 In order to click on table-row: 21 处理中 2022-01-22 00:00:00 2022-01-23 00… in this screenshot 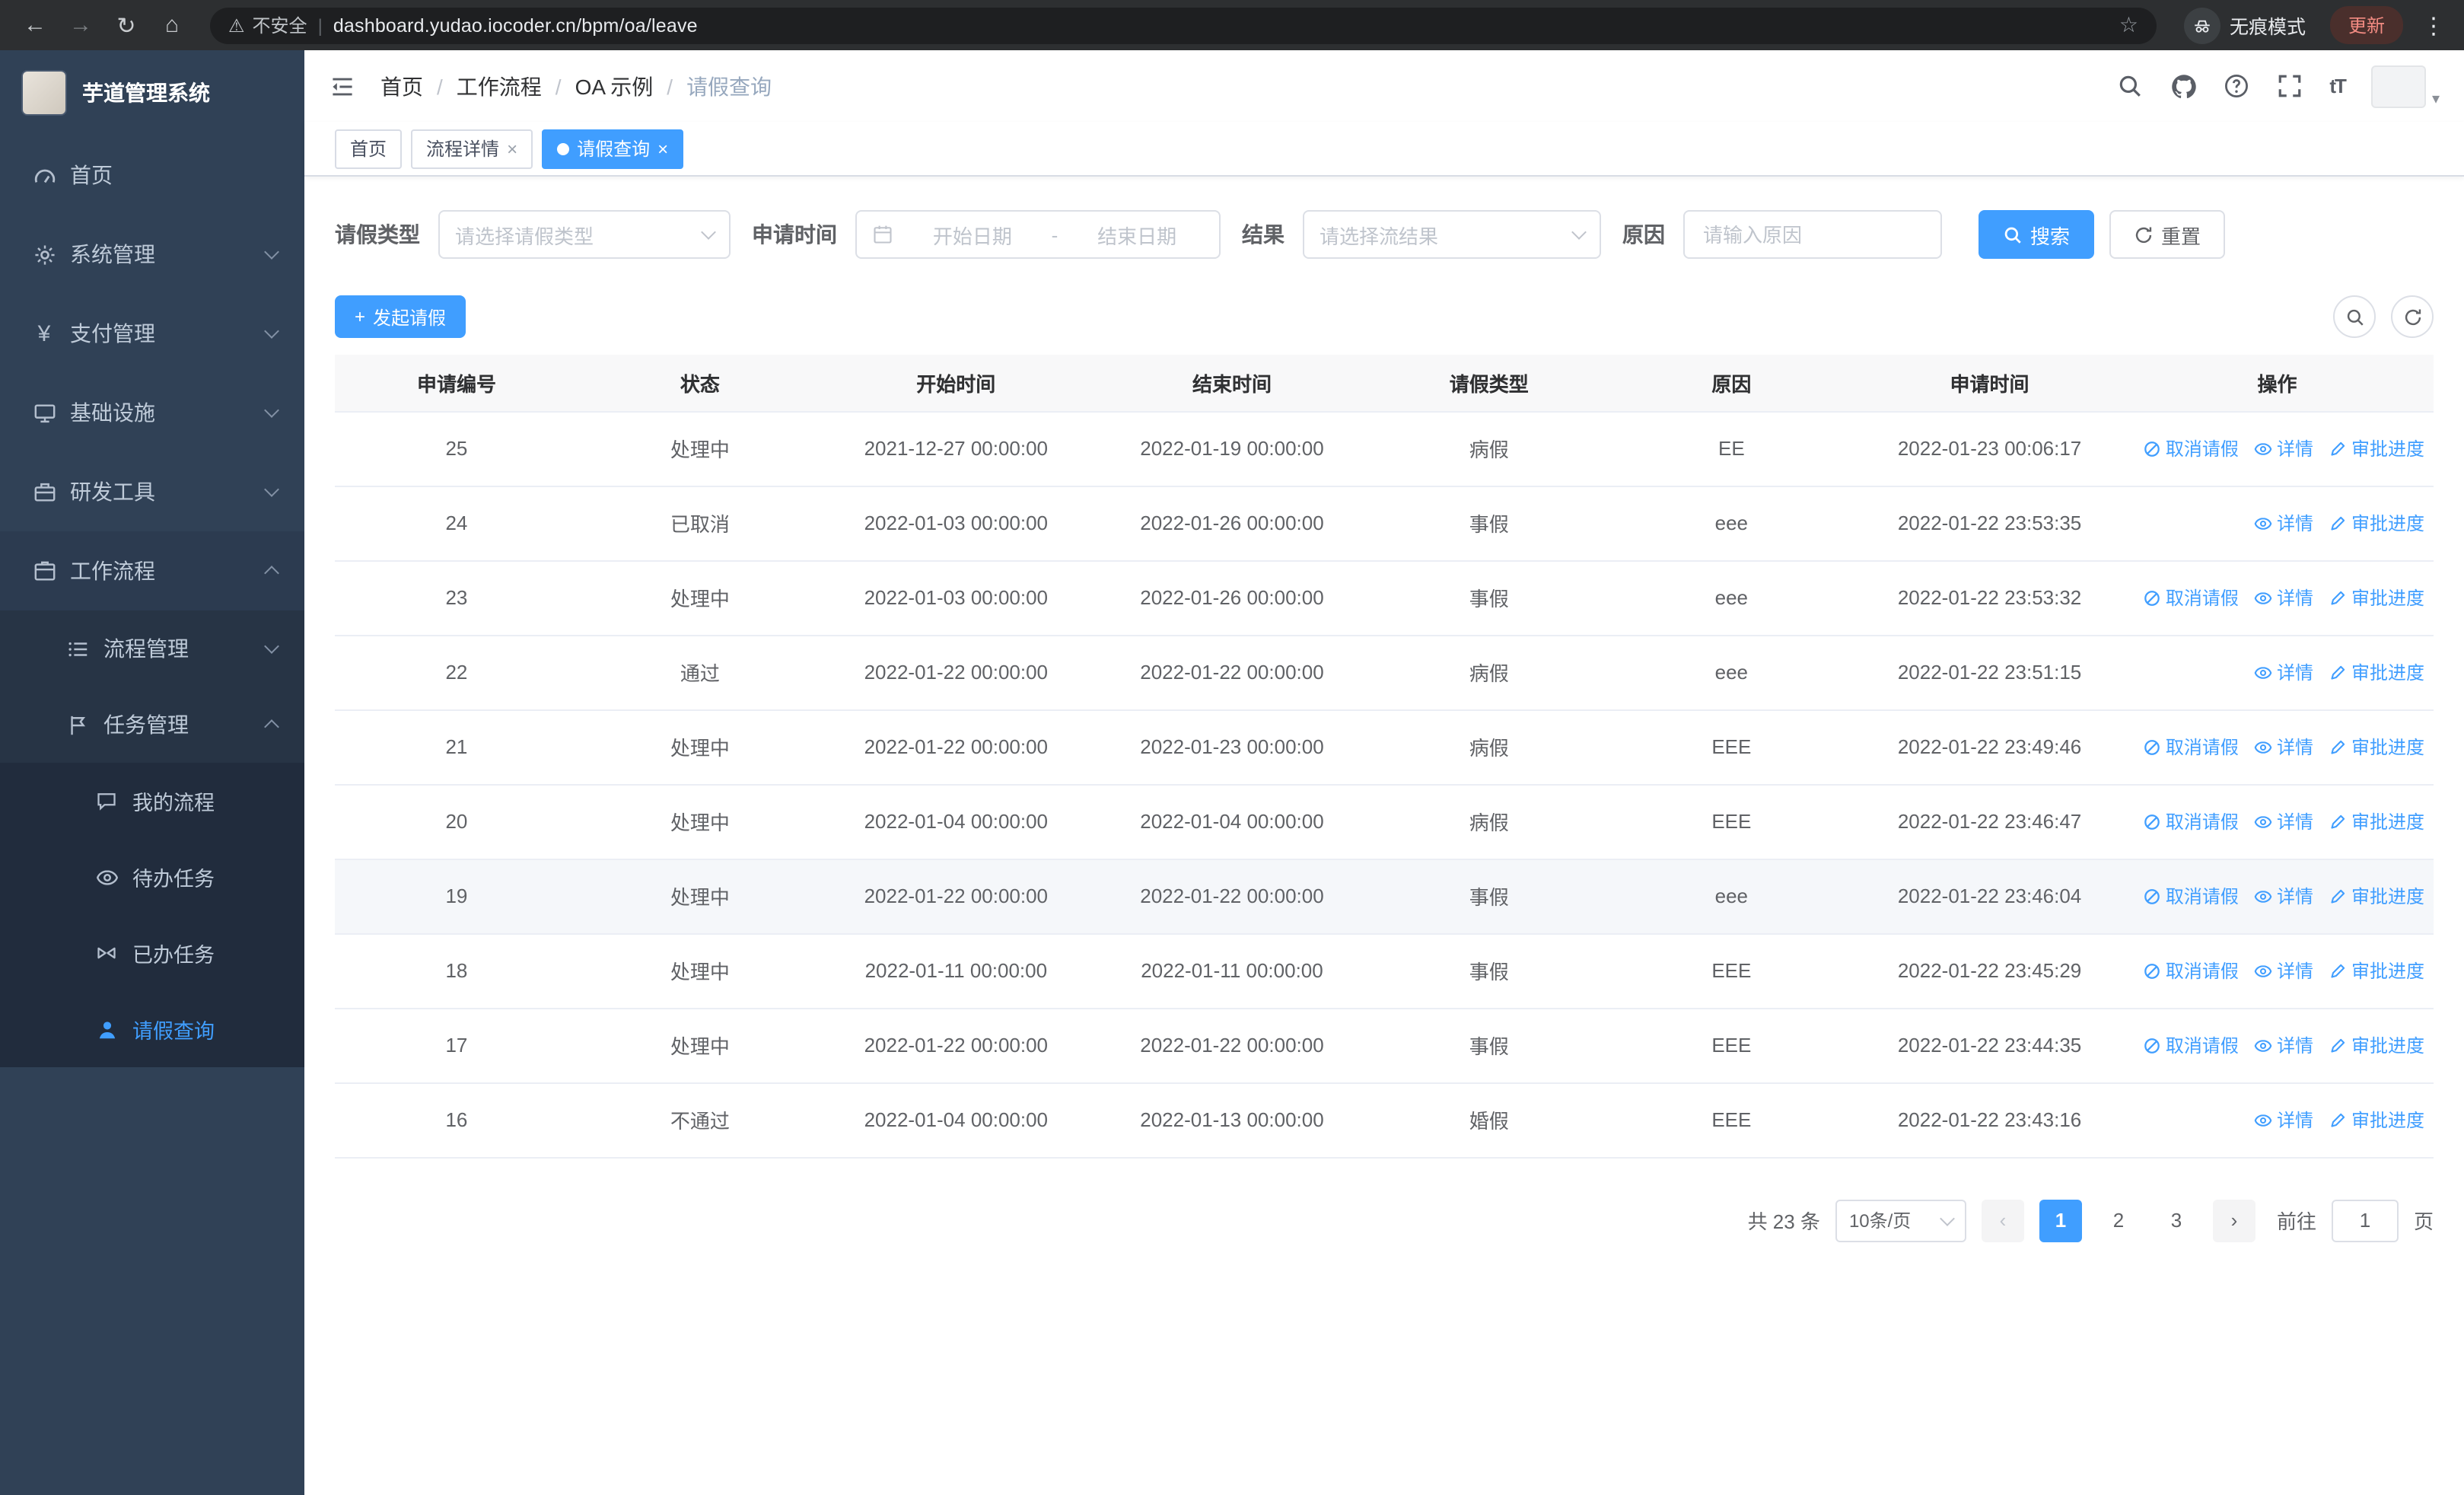, I will do `click(1384, 747)`.